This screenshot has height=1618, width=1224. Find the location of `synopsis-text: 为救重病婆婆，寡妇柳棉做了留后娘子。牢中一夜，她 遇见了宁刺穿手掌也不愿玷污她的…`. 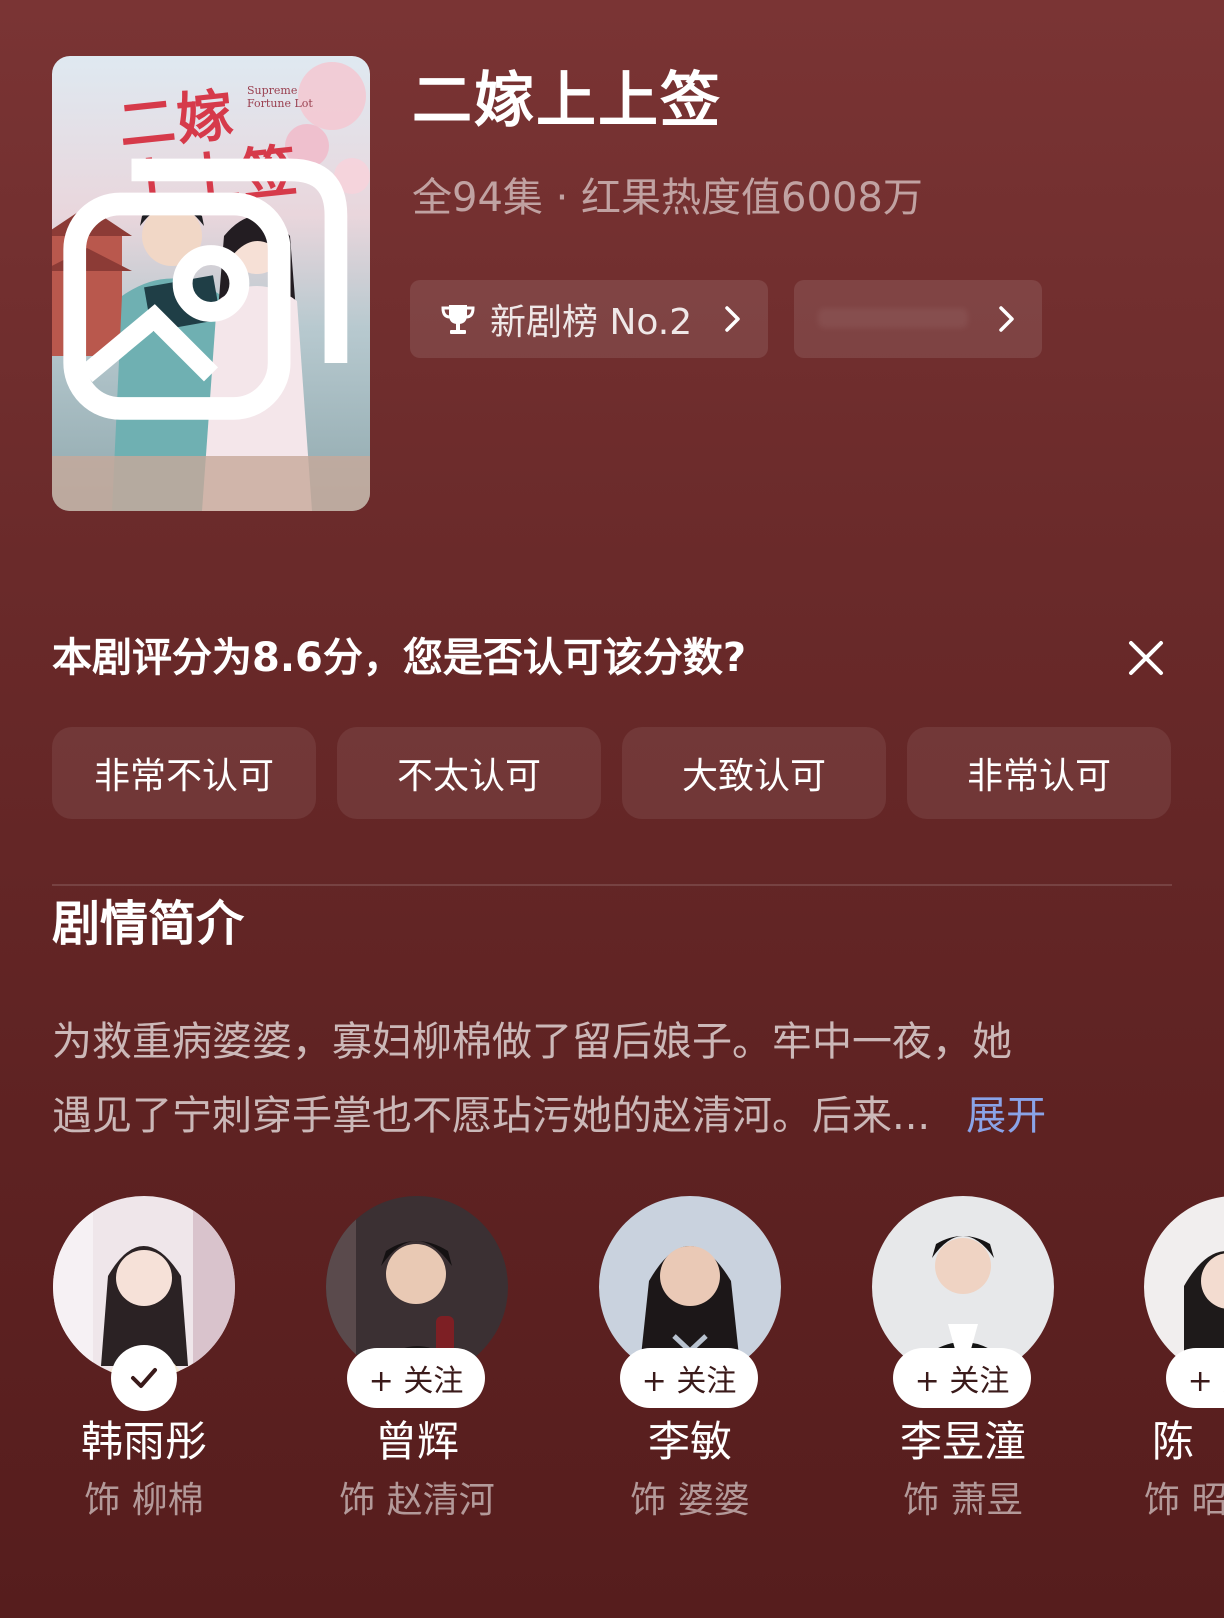

synopsis-text: 为救重病婆婆，寡妇柳棉做了留后娘子。牢中一夜，她 遇见了宁刺穿手掌也不愿玷污她的… is located at coordinates (612, 1079).